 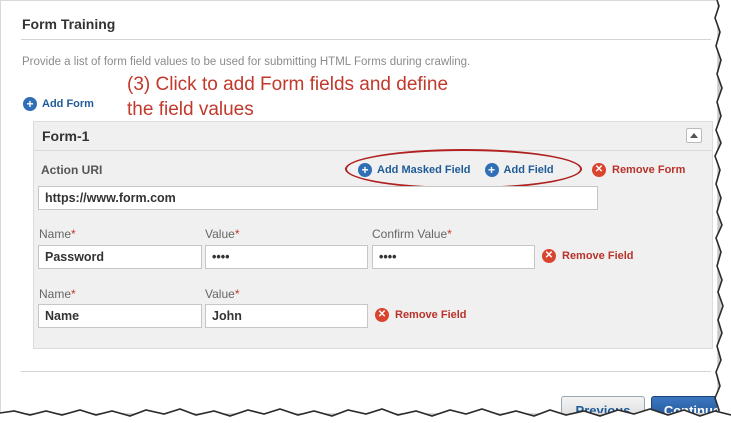 What do you see at coordinates (72, 170) in the screenshot?
I see `action-uri-label: Action URI` at bounding box center [72, 170].